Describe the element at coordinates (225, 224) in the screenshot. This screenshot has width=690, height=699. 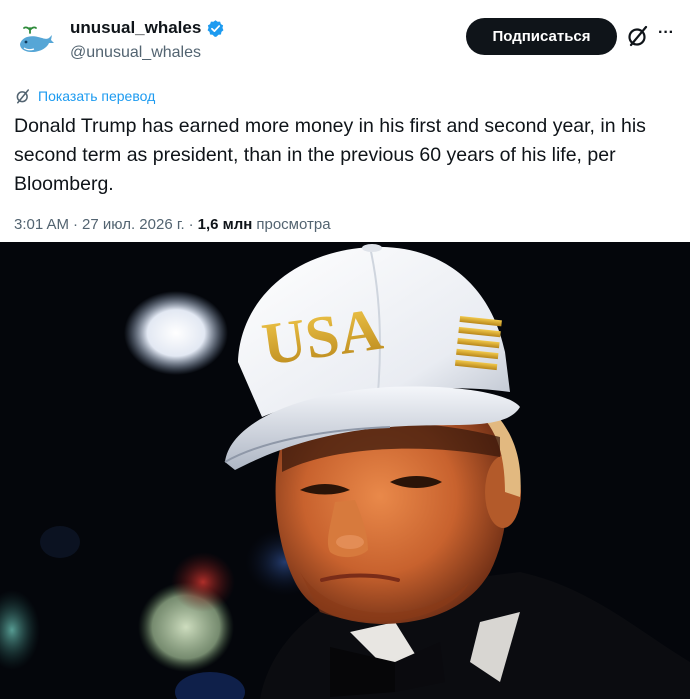
I see `views-count: 1,6 млн` at that location.